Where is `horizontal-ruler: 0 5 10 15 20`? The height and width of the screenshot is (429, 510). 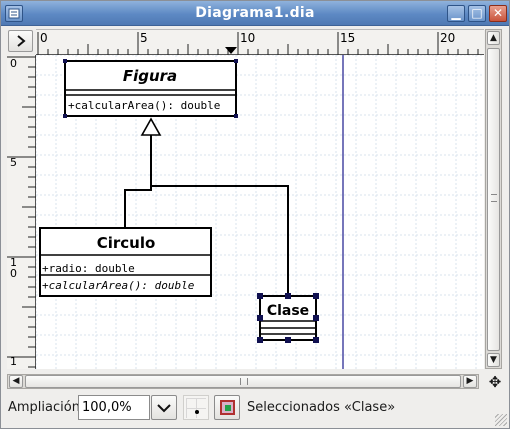
horizontal-ruler: 0 5 10 15 20 is located at coordinates (260, 42).